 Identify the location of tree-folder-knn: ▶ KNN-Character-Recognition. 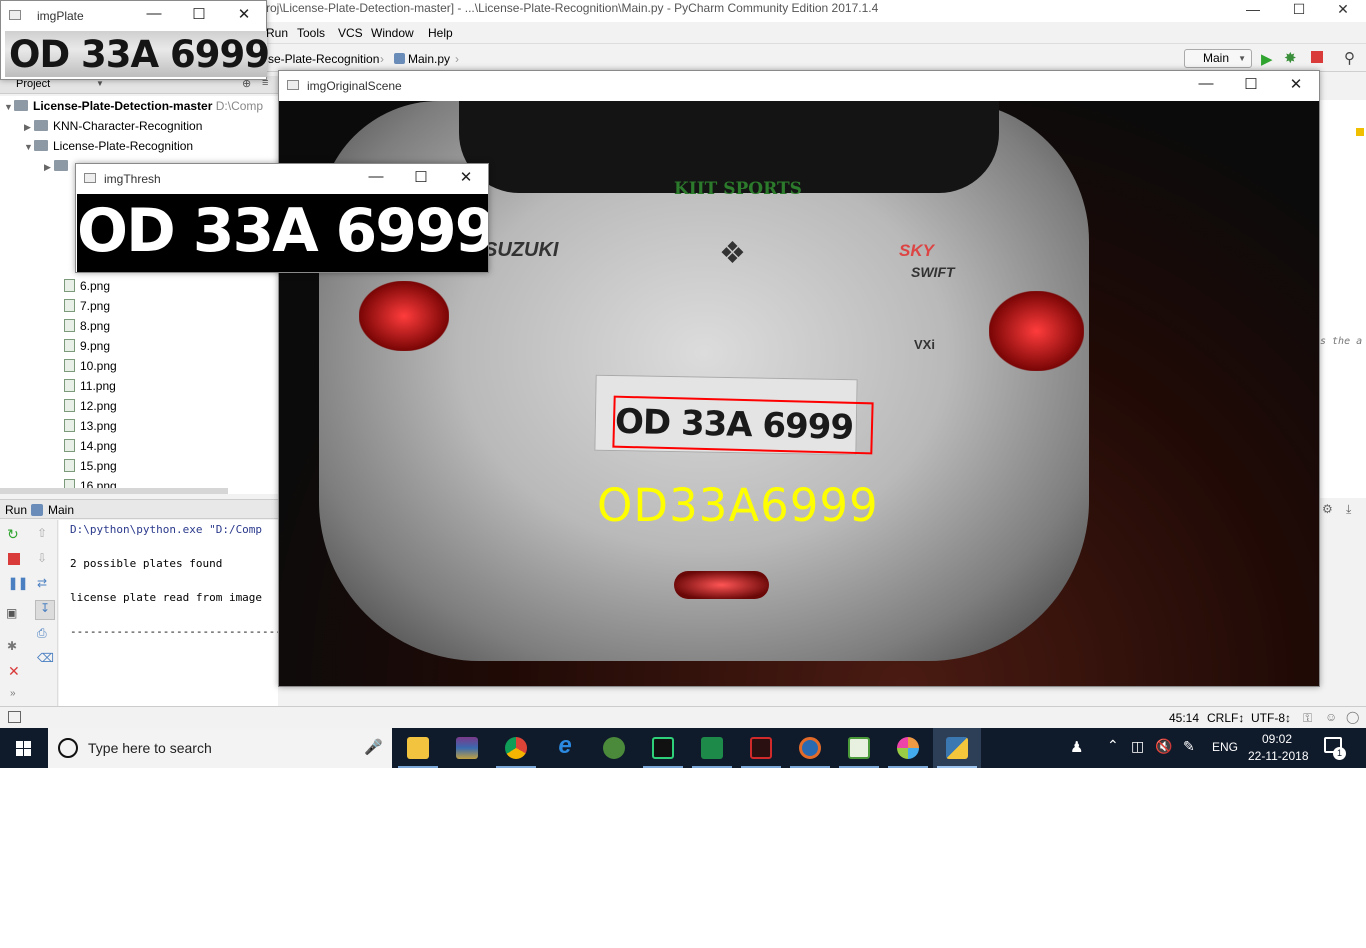
(113, 126).